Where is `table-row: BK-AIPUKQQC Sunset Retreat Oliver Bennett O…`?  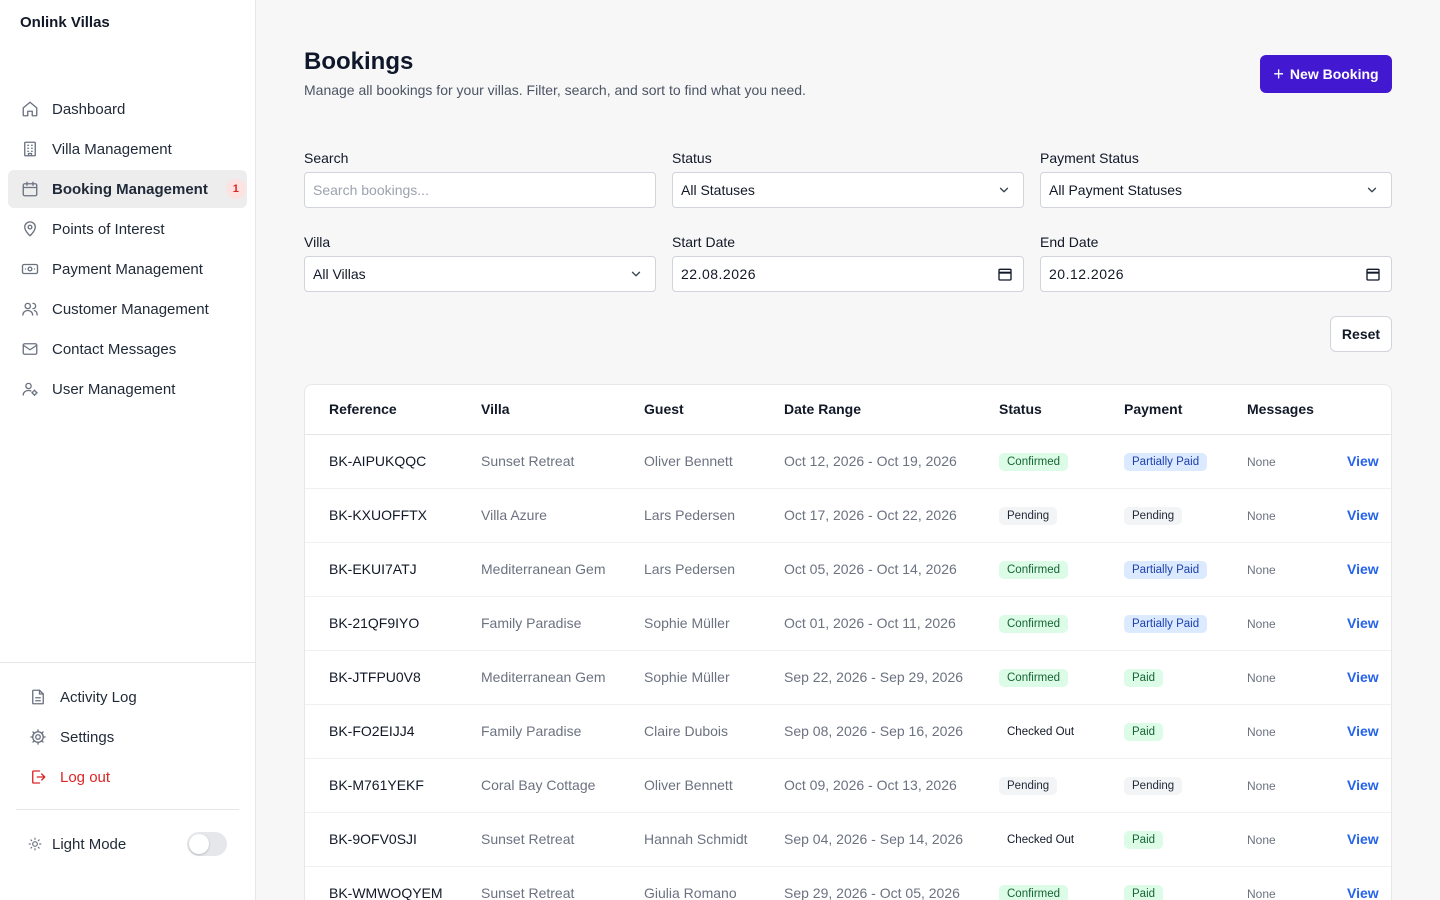 table-row: BK-AIPUKQQC Sunset Retreat Oliver Bennett O… is located at coordinates (848, 461).